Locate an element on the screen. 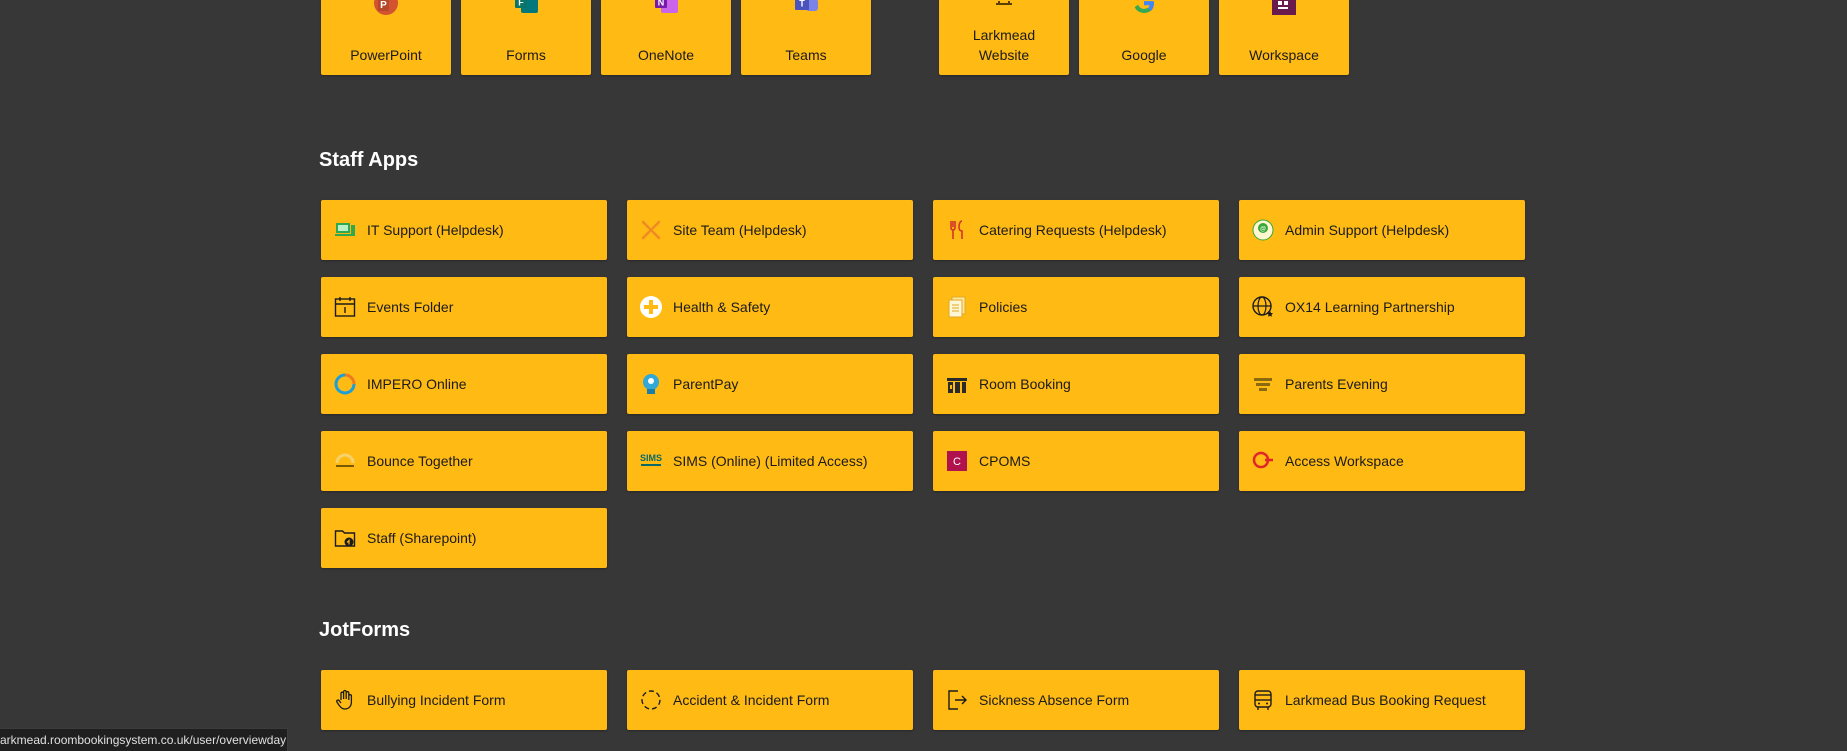 Image resolution: width=1847 pixels, height=751 pixels. parentpay-icon is located at coordinates (651, 384).